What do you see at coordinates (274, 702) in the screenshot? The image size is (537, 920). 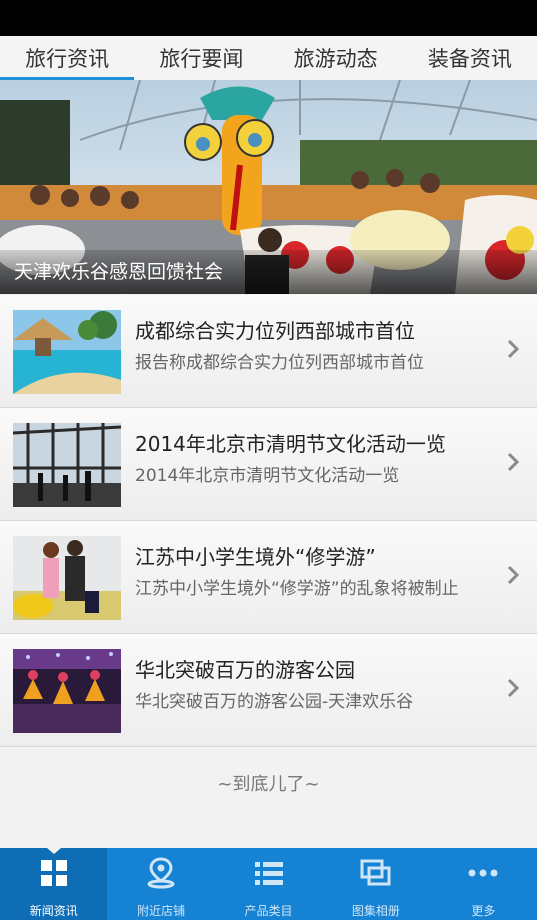 I see `article-summary: 华北突破百万的游客公园-天津欢乐谷` at bounding box center [274, 702].